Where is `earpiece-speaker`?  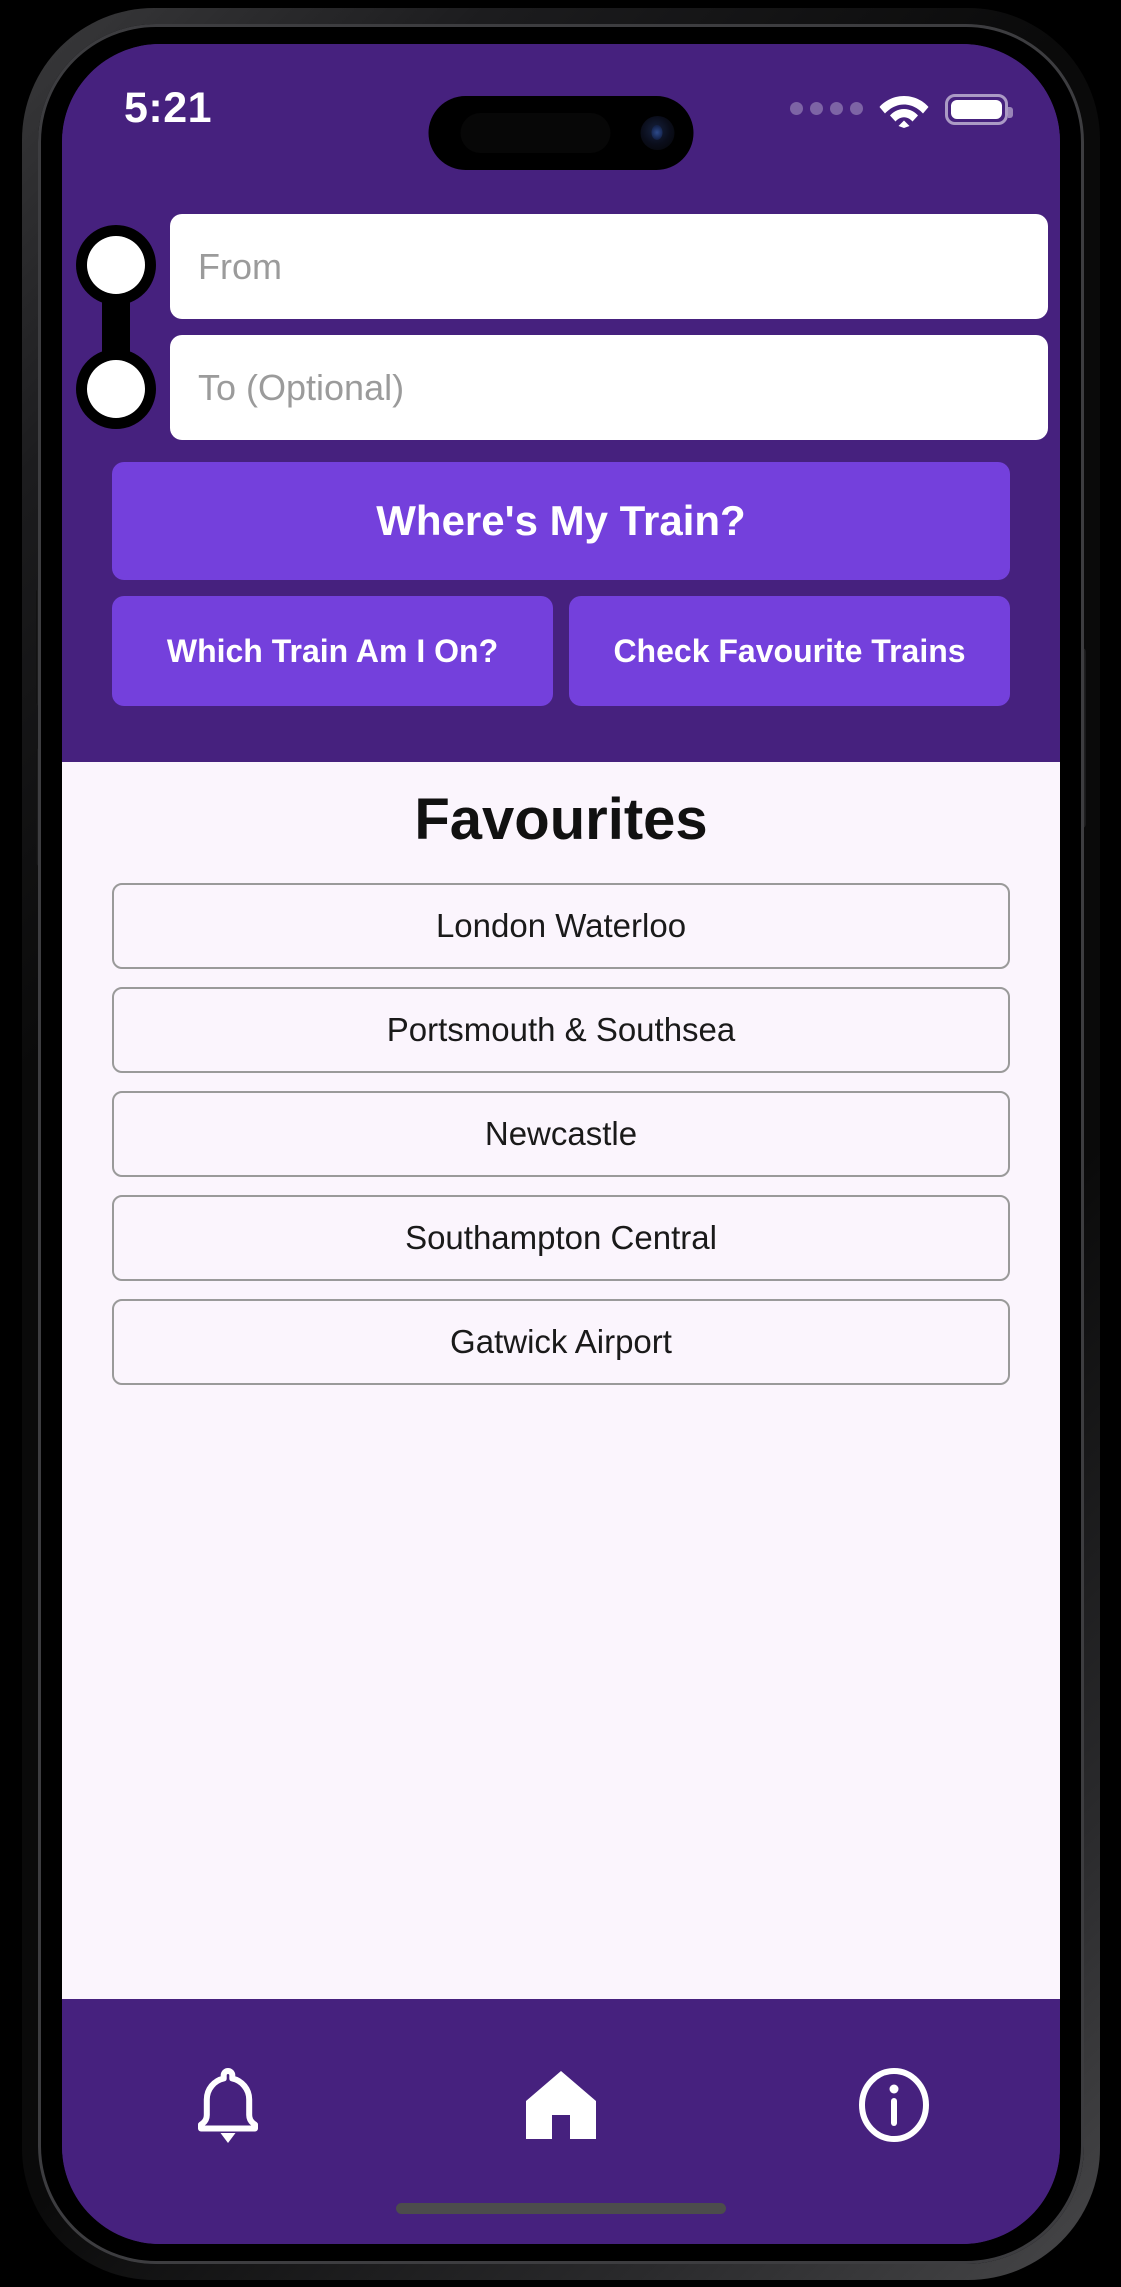 earpiece-speaker is located at coordinates (535, 133).